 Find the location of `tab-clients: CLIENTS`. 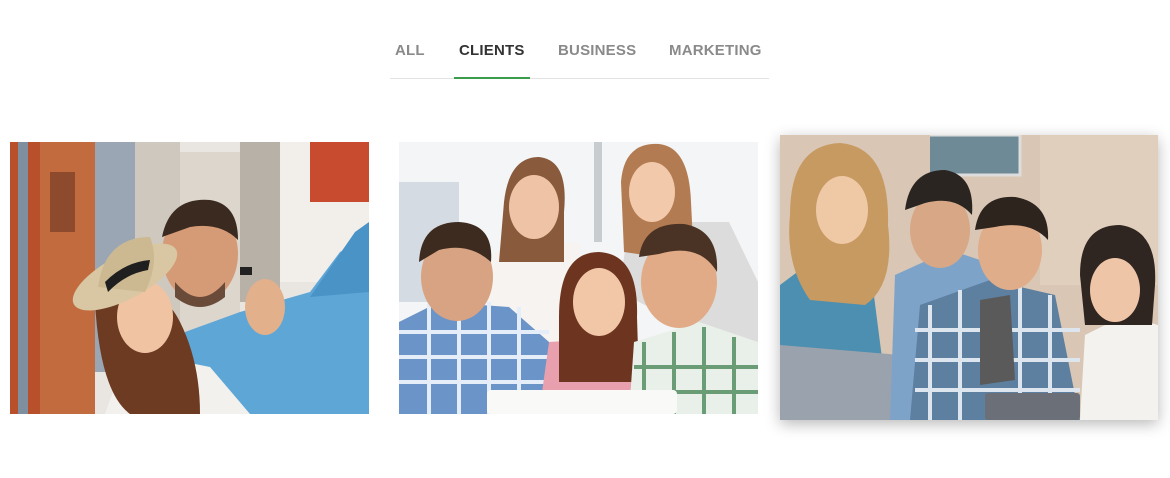

tab-clients: CLIENTS is located at coordinates (492, 60).